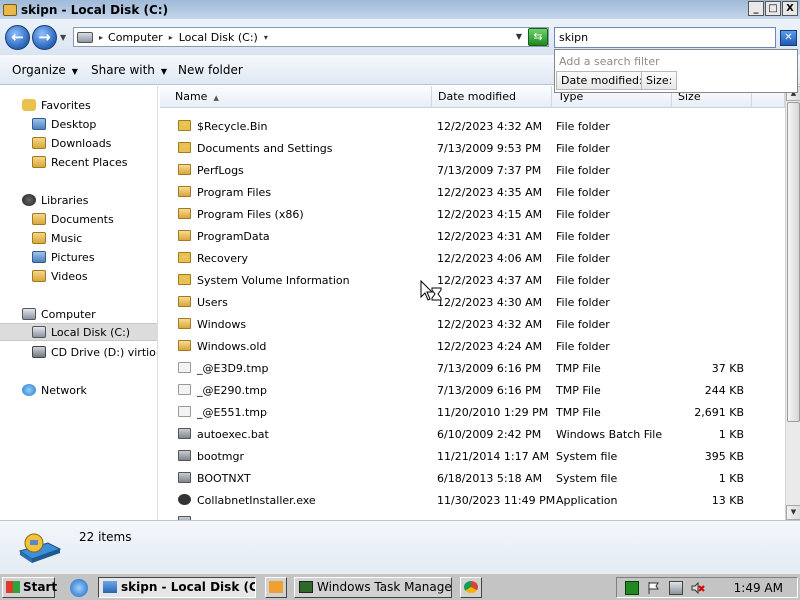 This screenshot has width=800, height=600. Describe the element at coordinates (788, 38) in the screenshot. I see `clear-search-close-icon: ✕` at that location.